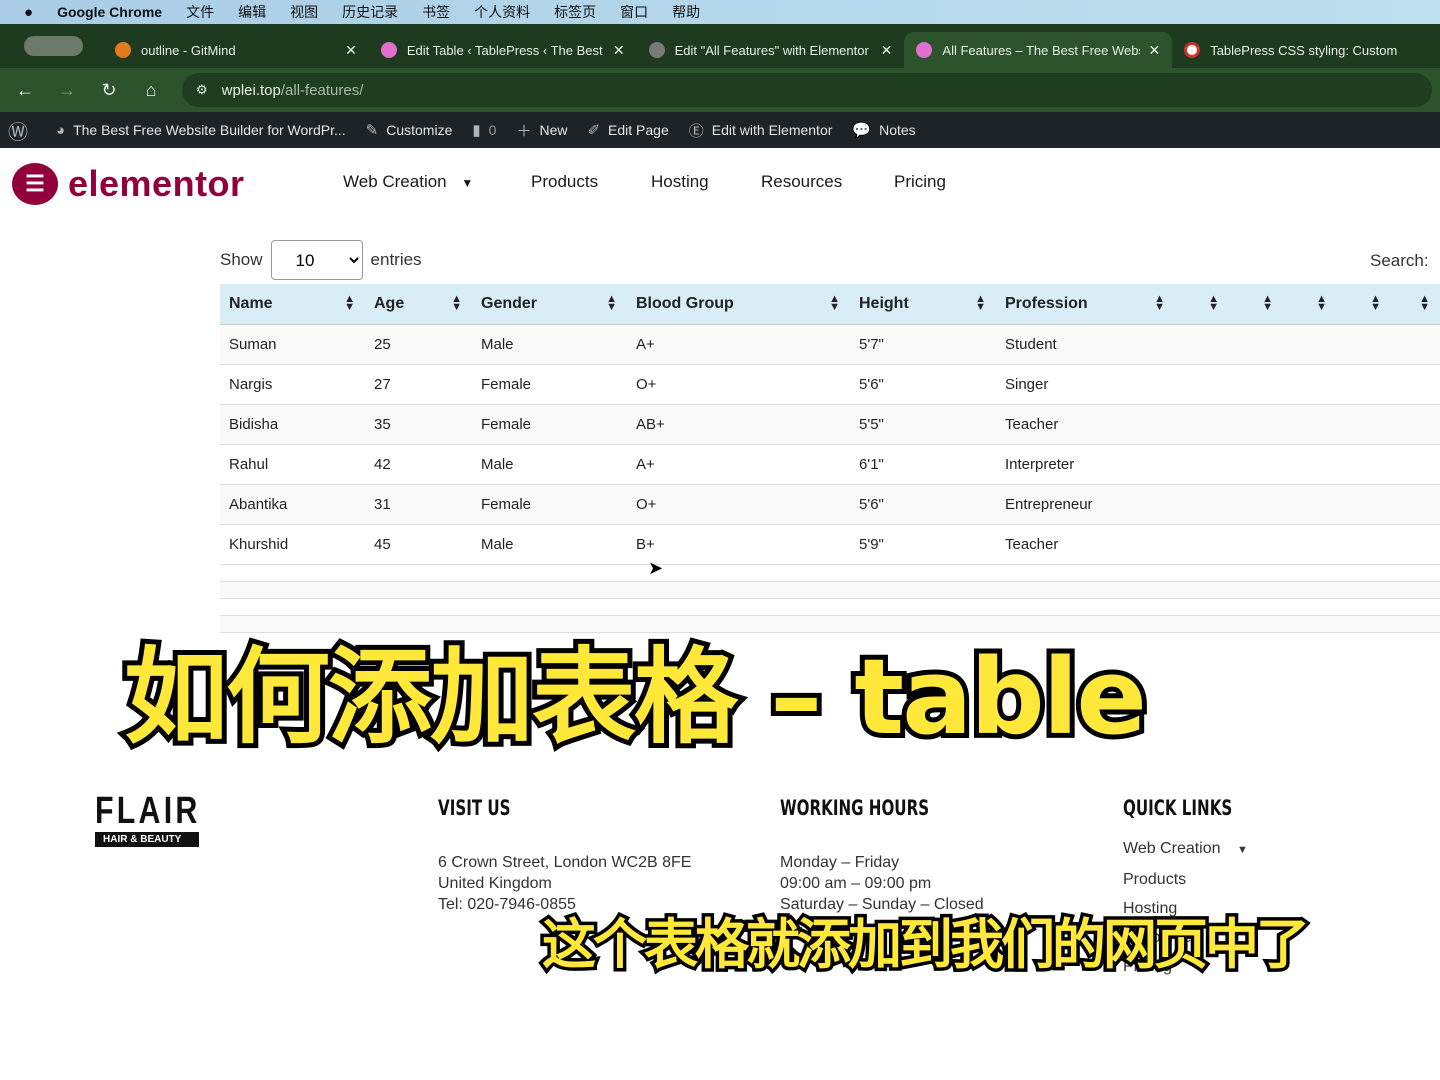 The height and width of the screenshot is (1080, 1440). Describe the element at coordinates (25, 90) in the screenshot. I see `back-icon: ←` at that location.